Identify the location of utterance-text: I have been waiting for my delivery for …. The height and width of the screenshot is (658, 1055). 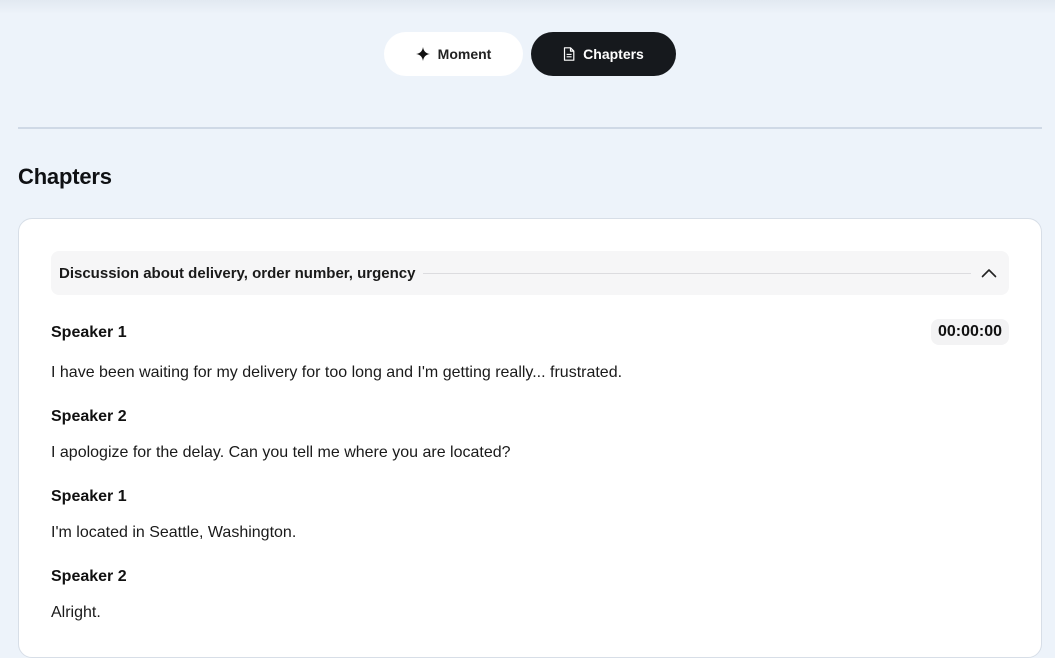
(337, 372).